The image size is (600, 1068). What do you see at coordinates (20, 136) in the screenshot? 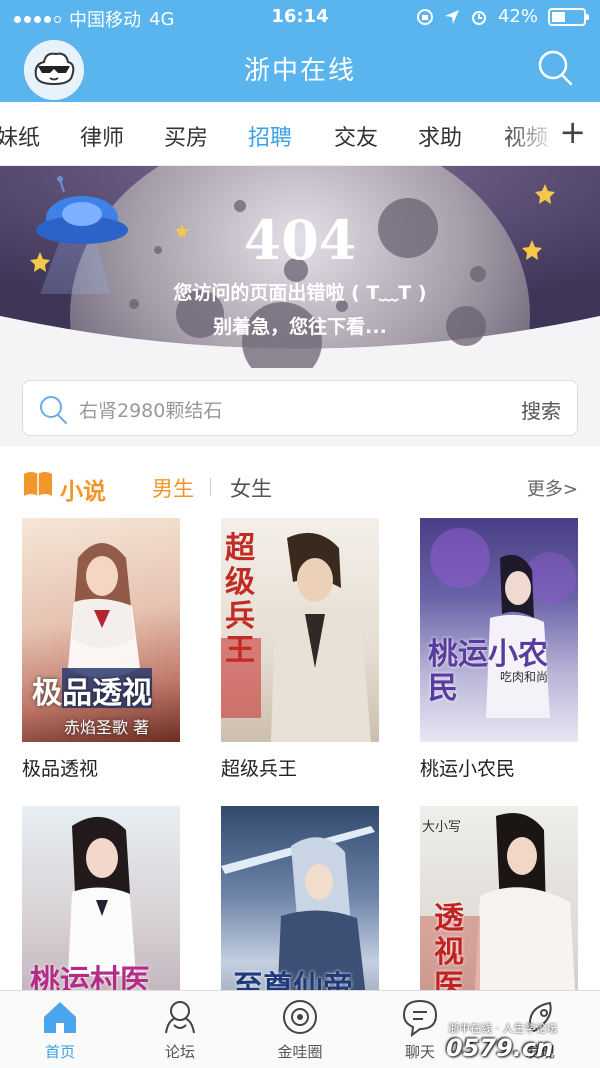
I see `category-tab: 妹纸` at bounding box center [20, 136].